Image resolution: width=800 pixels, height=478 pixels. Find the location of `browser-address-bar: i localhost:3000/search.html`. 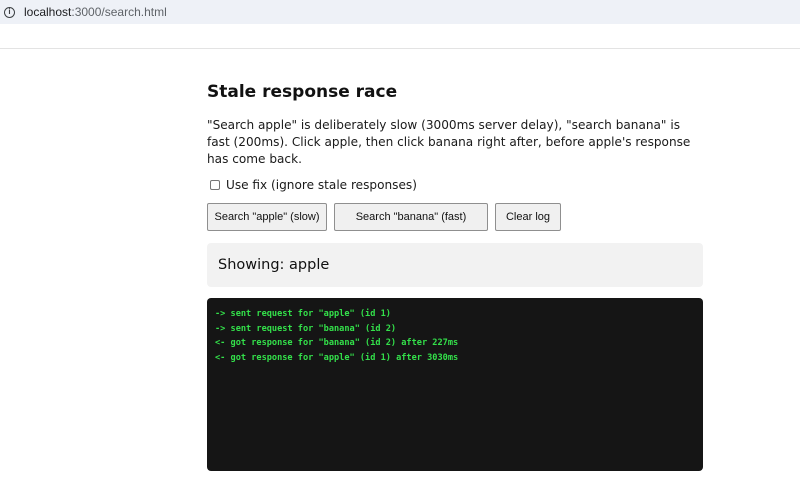

browser-address-bar: i localhost:3000/search.html is located at coordinates (400, 12).